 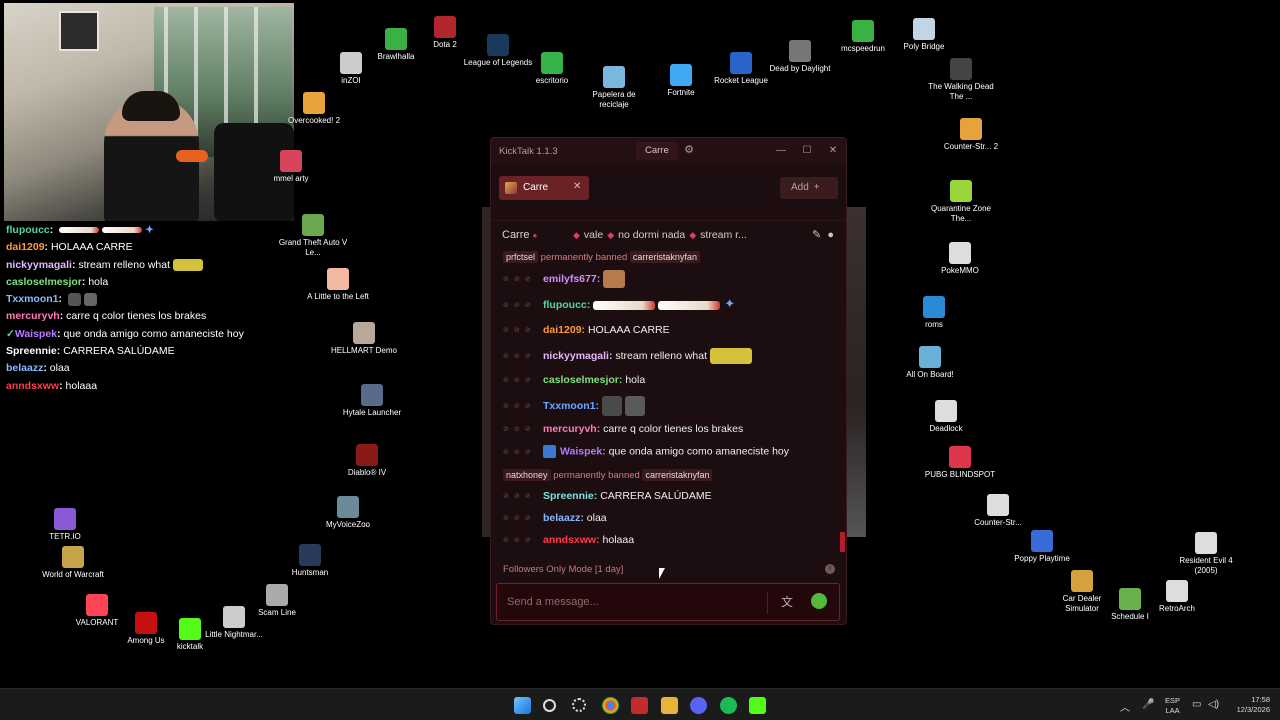 What do you see at coordinates (661, 355) in the screenshot?
I see `chat-text: stream relleno what` at bounding box center [661, 355].